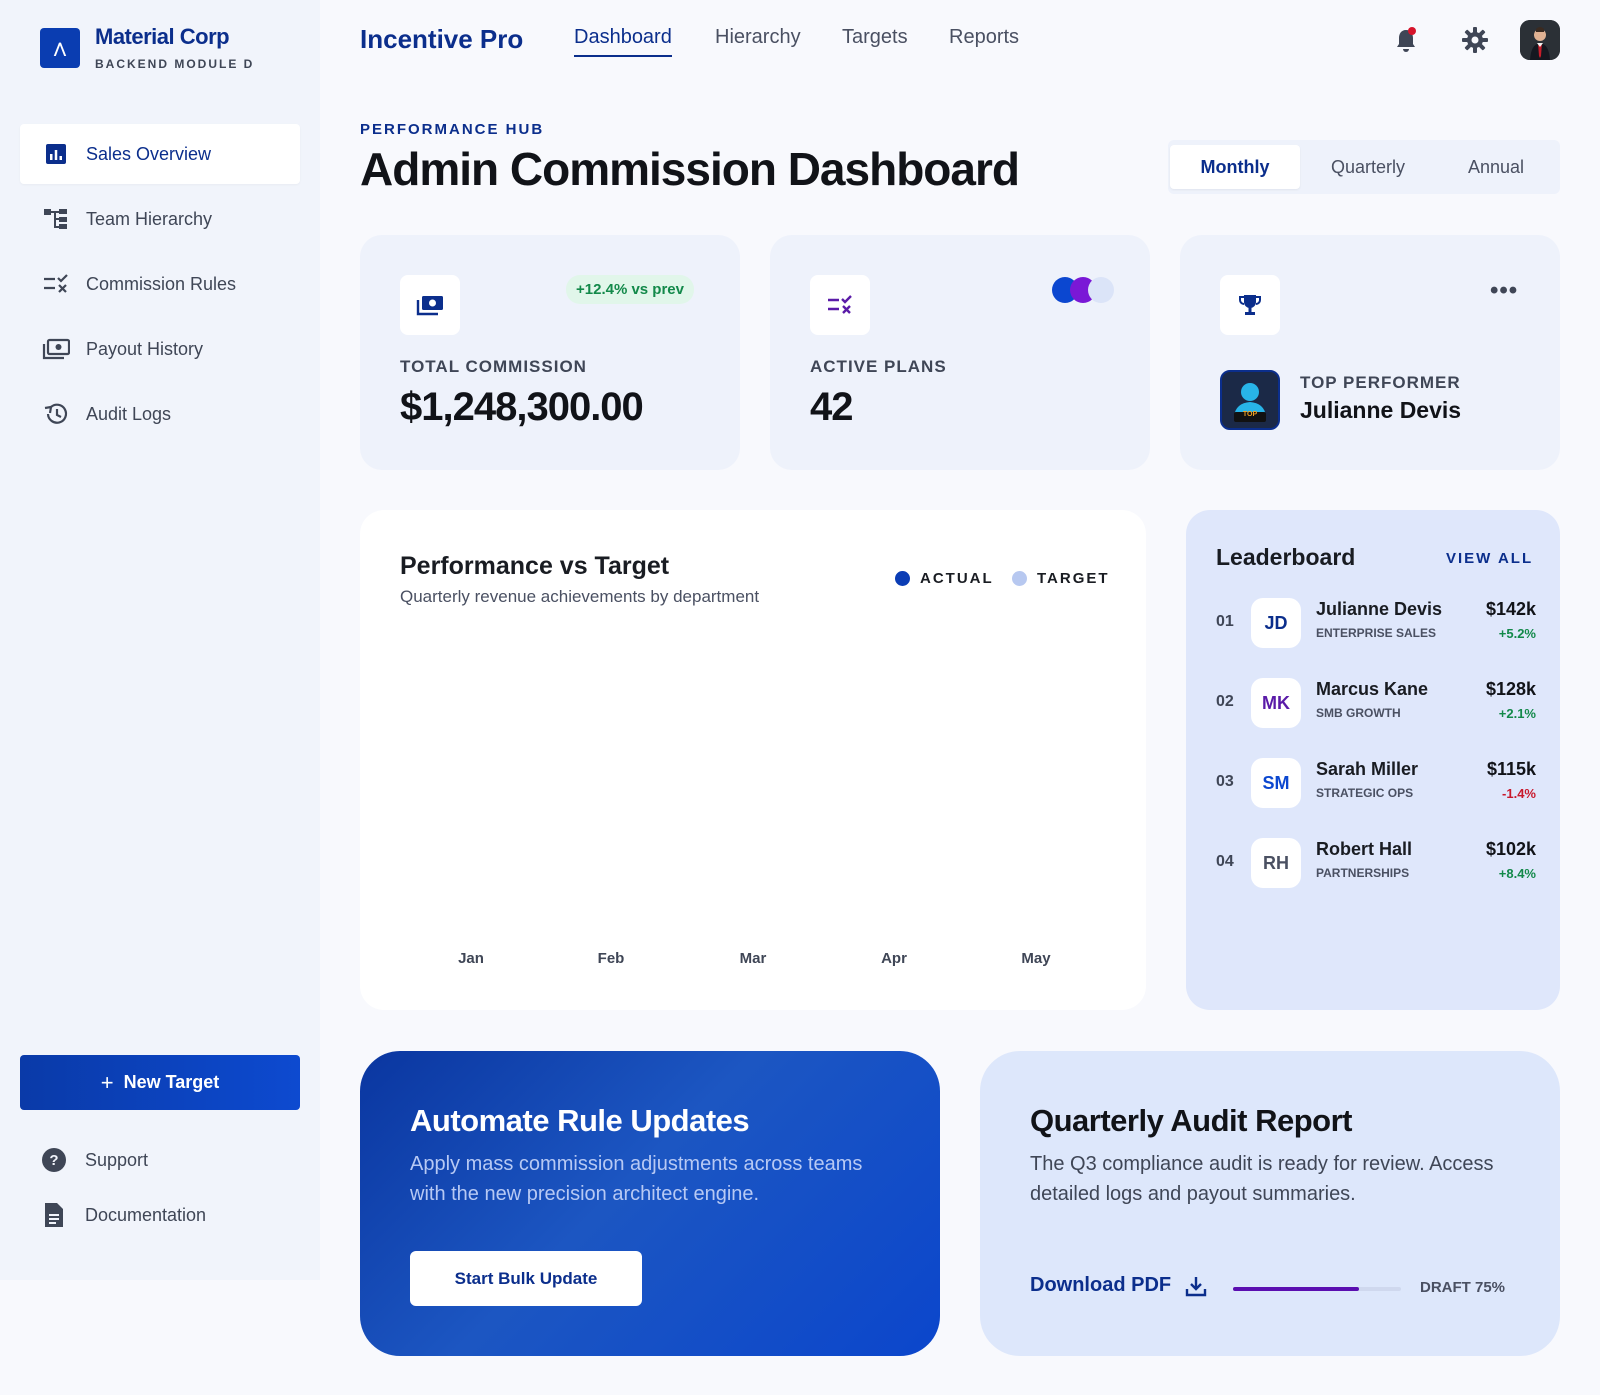 Image resolution: width=1600 pixels, height=1395 pixels. I want to click on user-avatar, so click(1540, 40).